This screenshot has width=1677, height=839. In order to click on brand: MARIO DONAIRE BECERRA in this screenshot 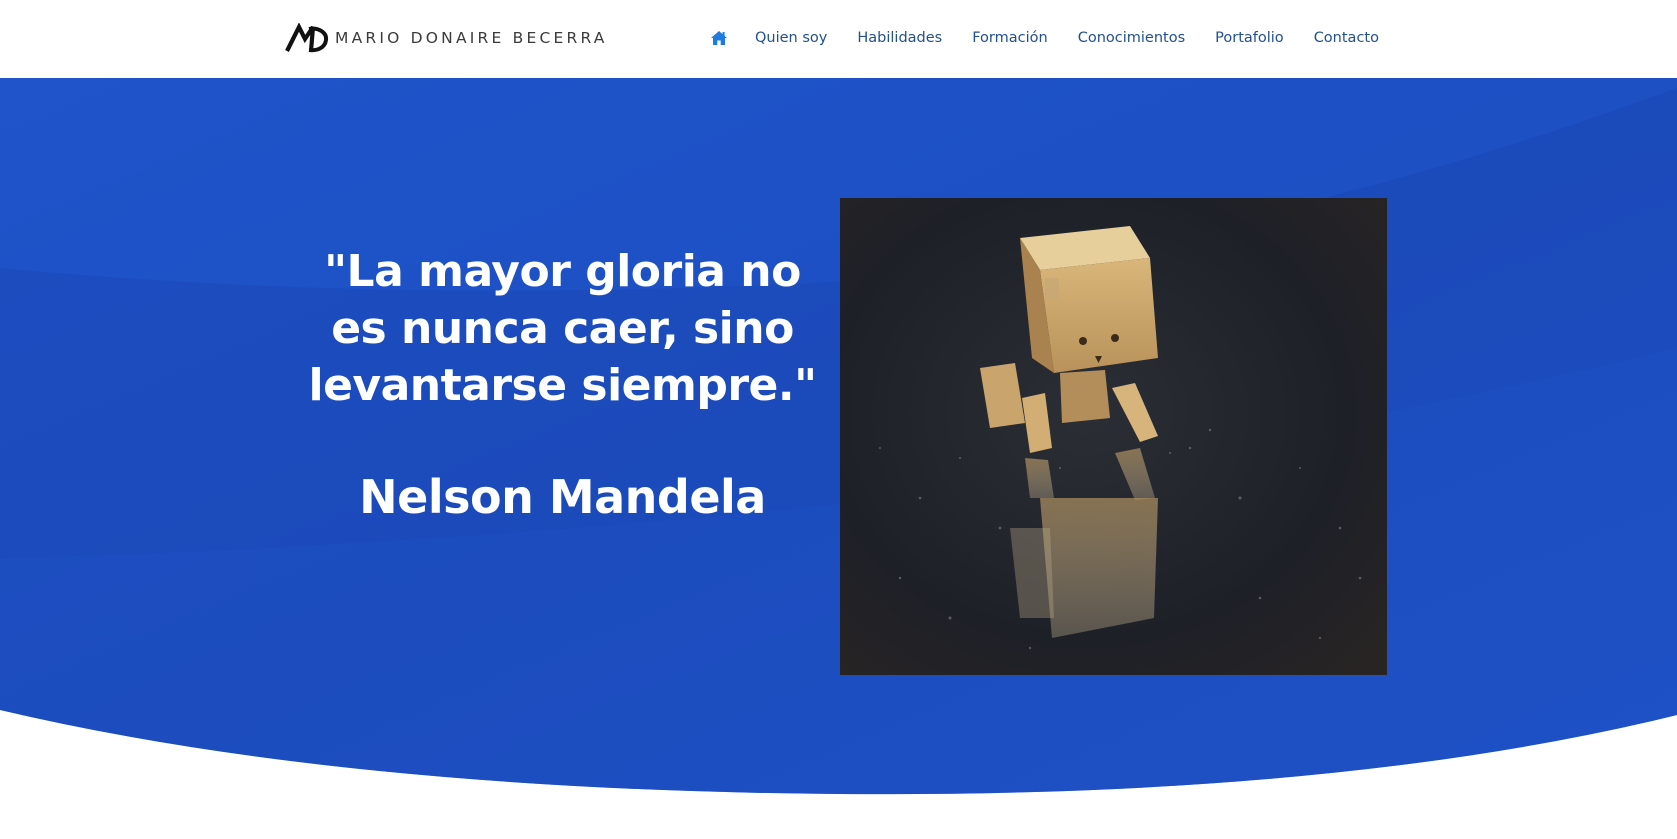, I will do `click(446, 38)`.